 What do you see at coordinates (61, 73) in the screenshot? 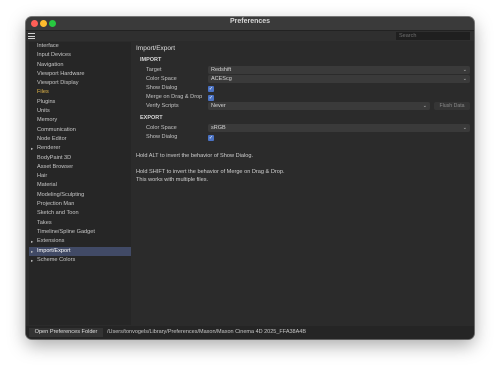
I see `sidebar-item-label: Viewport Hardware` at bounding box center [61, 73].